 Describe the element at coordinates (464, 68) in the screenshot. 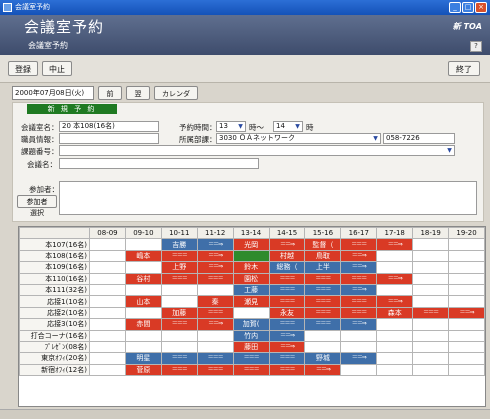

I see `exit-button: 終了` at that location.